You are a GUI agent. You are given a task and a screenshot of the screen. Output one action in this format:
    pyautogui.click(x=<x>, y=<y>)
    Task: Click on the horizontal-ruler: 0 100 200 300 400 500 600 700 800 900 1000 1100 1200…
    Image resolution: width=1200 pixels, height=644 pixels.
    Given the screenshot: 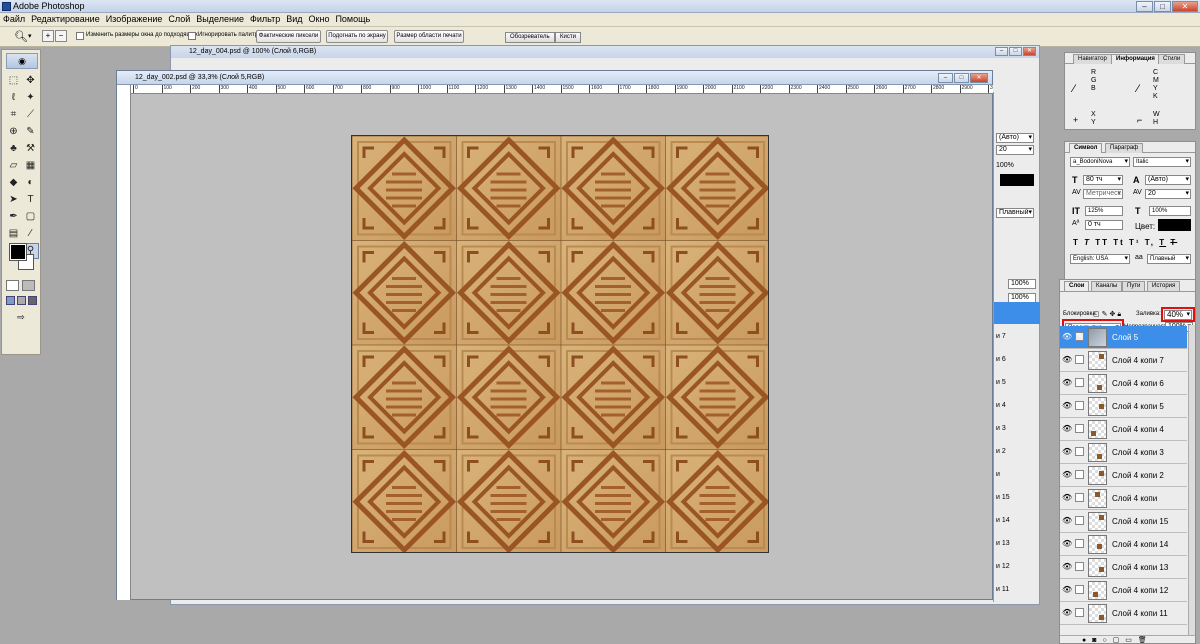 What is the action you would take?
    pyautogui.click(x=562, y=89)
    